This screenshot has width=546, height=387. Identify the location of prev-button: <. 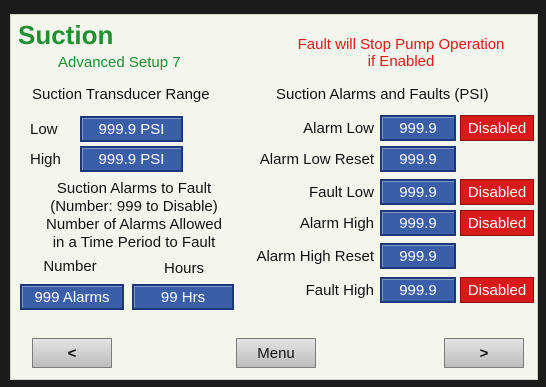
(72, 353).